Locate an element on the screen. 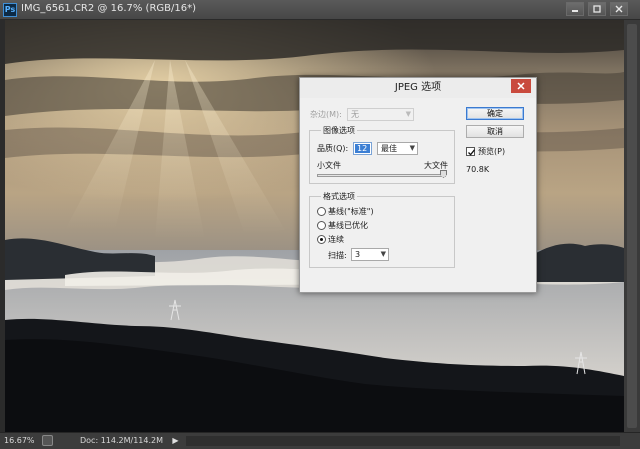 The height and width of the screenshot is (449, 640). status-info-icon is located at coordinates (47, 440).